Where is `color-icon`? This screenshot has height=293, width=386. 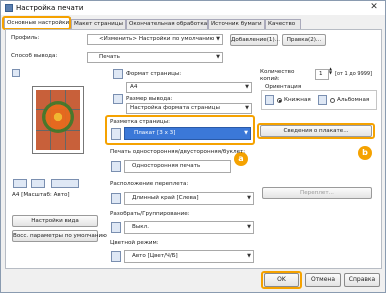
color-icon is located at coordinates (116, 256).